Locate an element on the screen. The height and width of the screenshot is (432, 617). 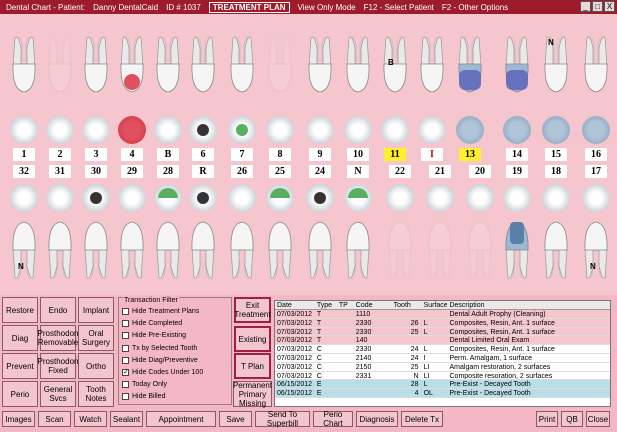
upper-tooth-number: 14 is located at coordinates (517, 154).